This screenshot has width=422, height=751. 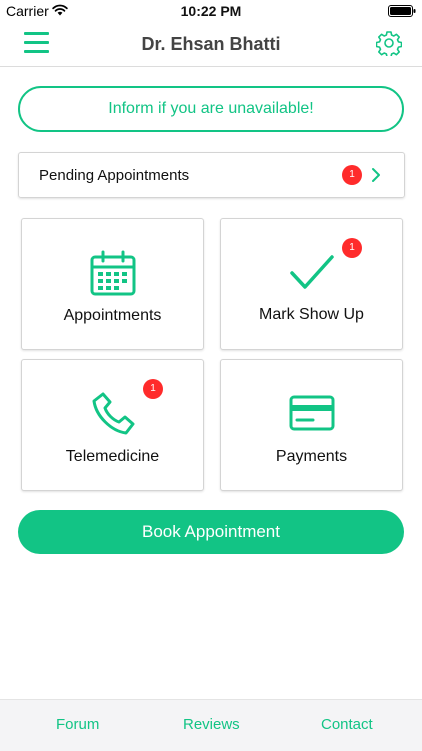 What do you see at coordinates (389, 43) in the screenshot?
I see `gear-icon` at bounding box center [389, 43].